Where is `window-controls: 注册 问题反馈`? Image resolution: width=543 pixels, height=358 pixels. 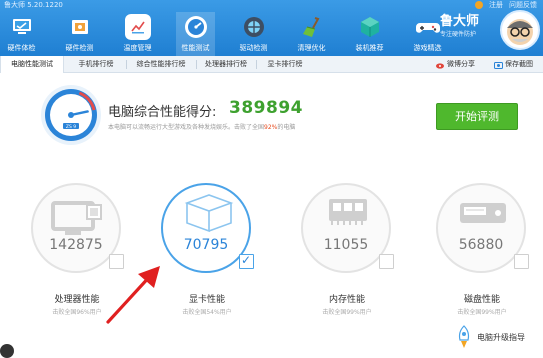 window-controls: 注册 问题反馈 is located at coordinates (506, 5).